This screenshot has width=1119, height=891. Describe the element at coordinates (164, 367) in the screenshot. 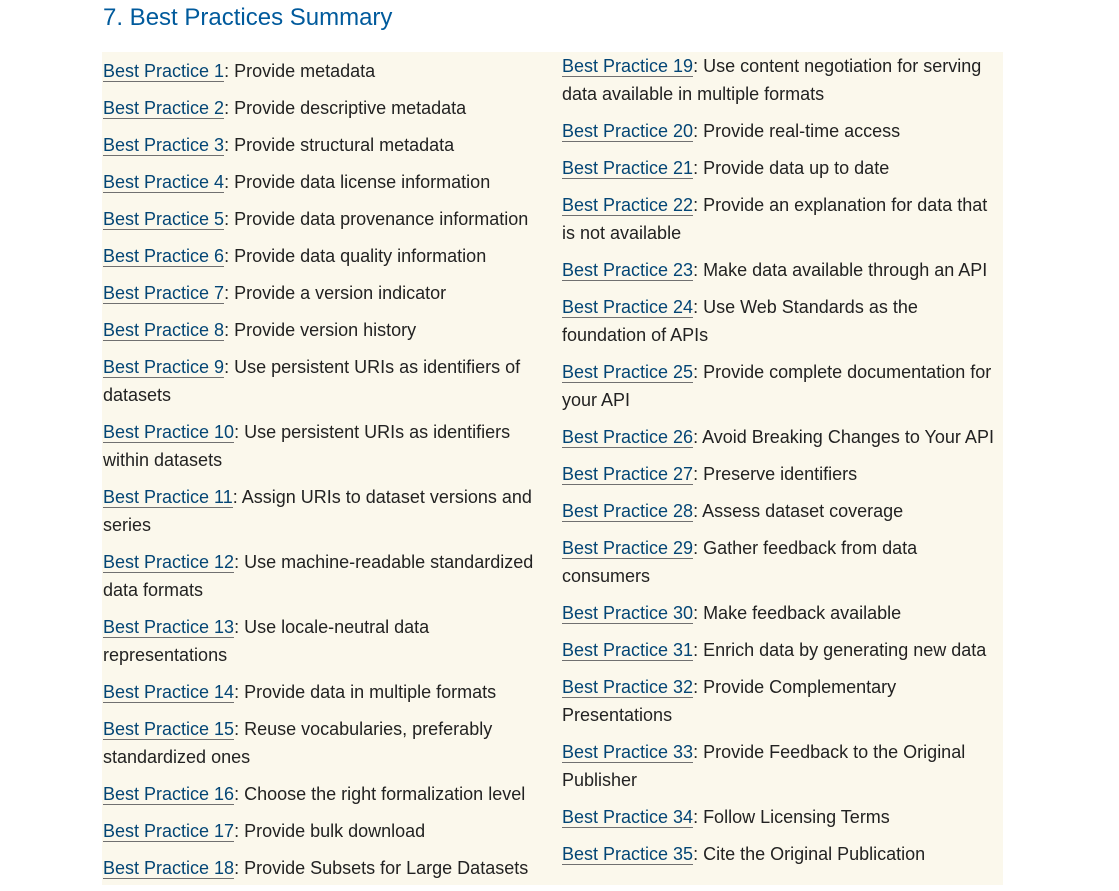

I see `best-practice-link: Best Practice 9` at that location.